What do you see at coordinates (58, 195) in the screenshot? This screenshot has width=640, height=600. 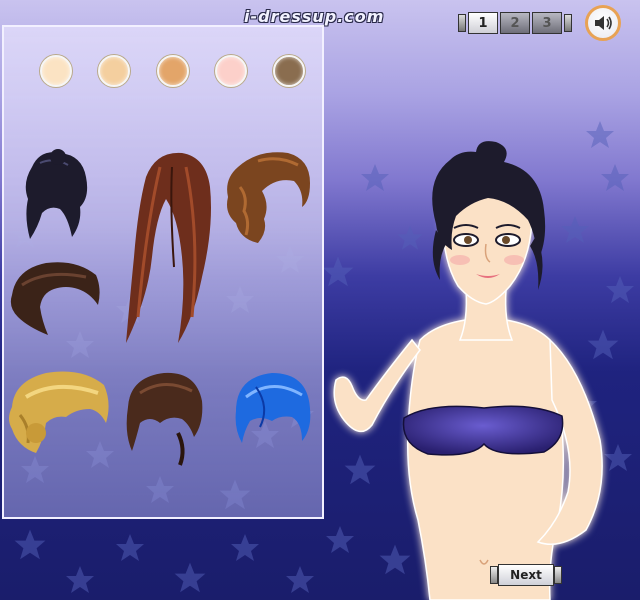 I see `hair-option-black-updo` at bounding box center [58, 195].